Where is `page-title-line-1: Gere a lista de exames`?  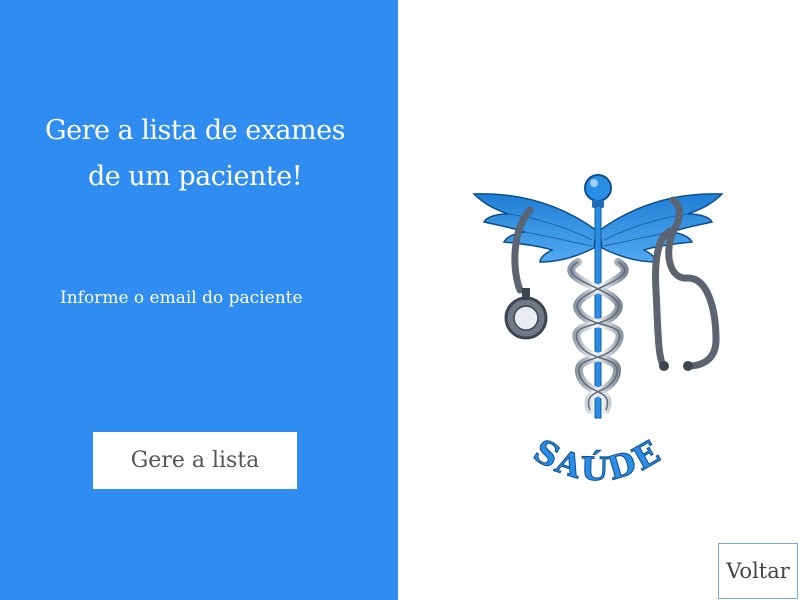 page-title-line-1: Gere a lista de exames is located at coordinates (195, 130).